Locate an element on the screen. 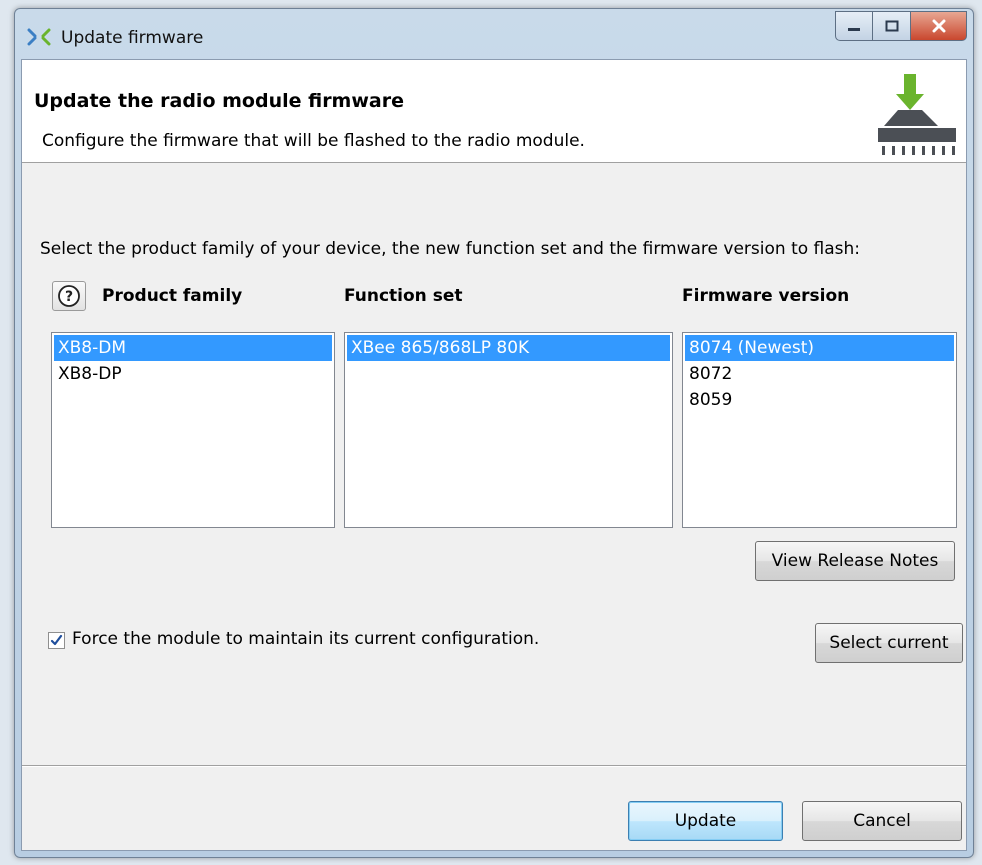 The width and height of the screenshot is (982, 865). help-icon: ? is located at coordinates (69, 296).